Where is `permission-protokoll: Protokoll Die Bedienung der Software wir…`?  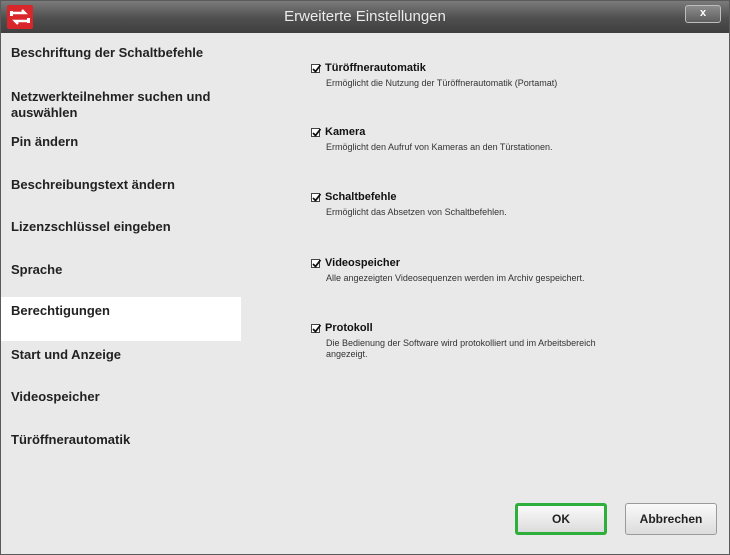 permission-protokoll: Protokoll Die Bedienung der Software wir… is located at coordinates (456, 340).